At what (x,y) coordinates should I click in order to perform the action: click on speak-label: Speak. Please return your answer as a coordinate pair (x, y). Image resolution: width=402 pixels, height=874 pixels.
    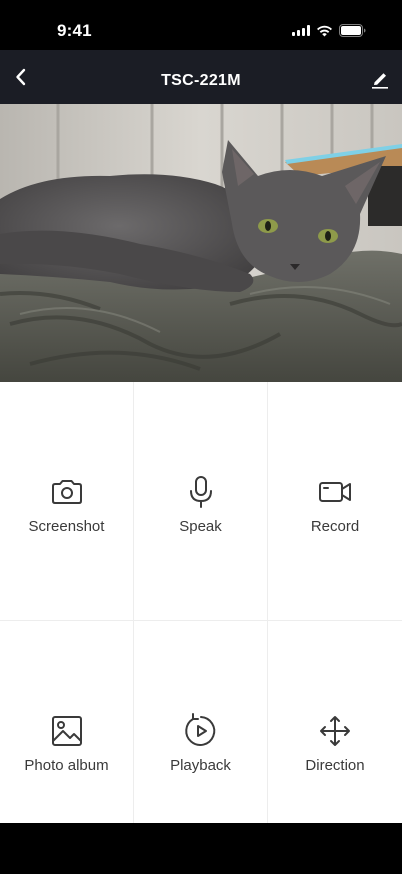
    Looking at the image, I should click on (200, 526).